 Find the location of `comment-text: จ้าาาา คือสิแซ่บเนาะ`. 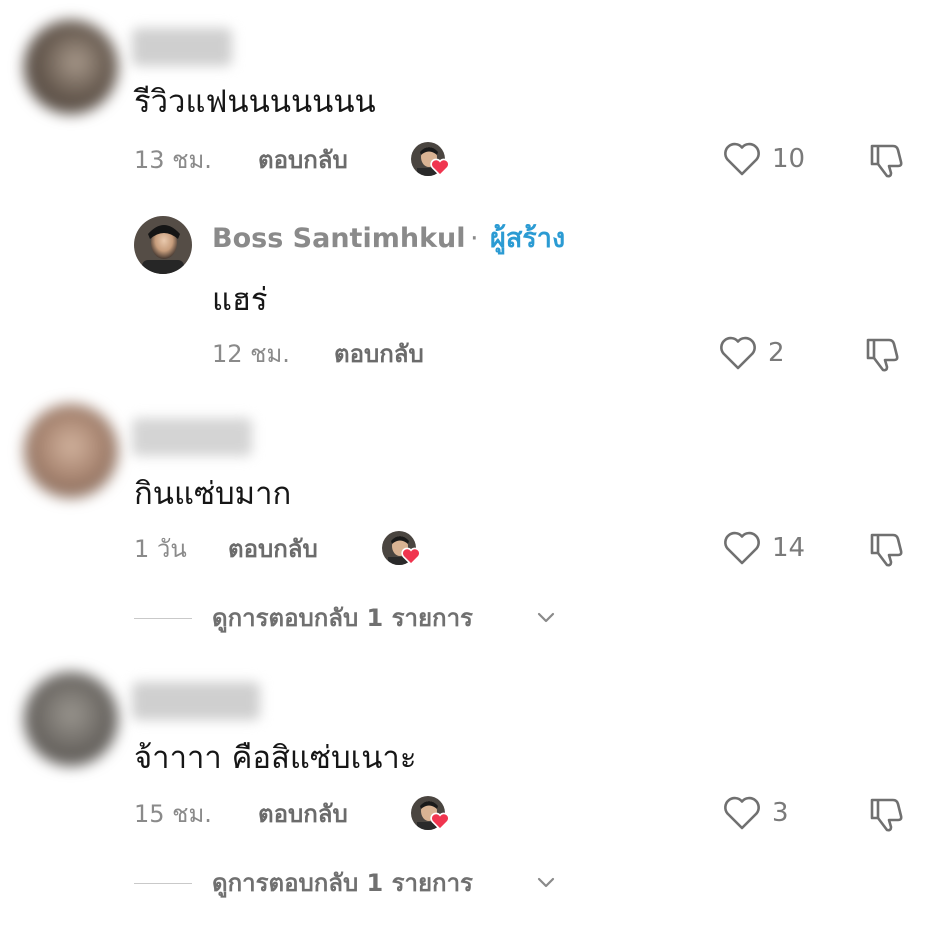

comment-text: จ้าาาา คือสิแซ่บเนาะ is located at coordinates (275, 758).